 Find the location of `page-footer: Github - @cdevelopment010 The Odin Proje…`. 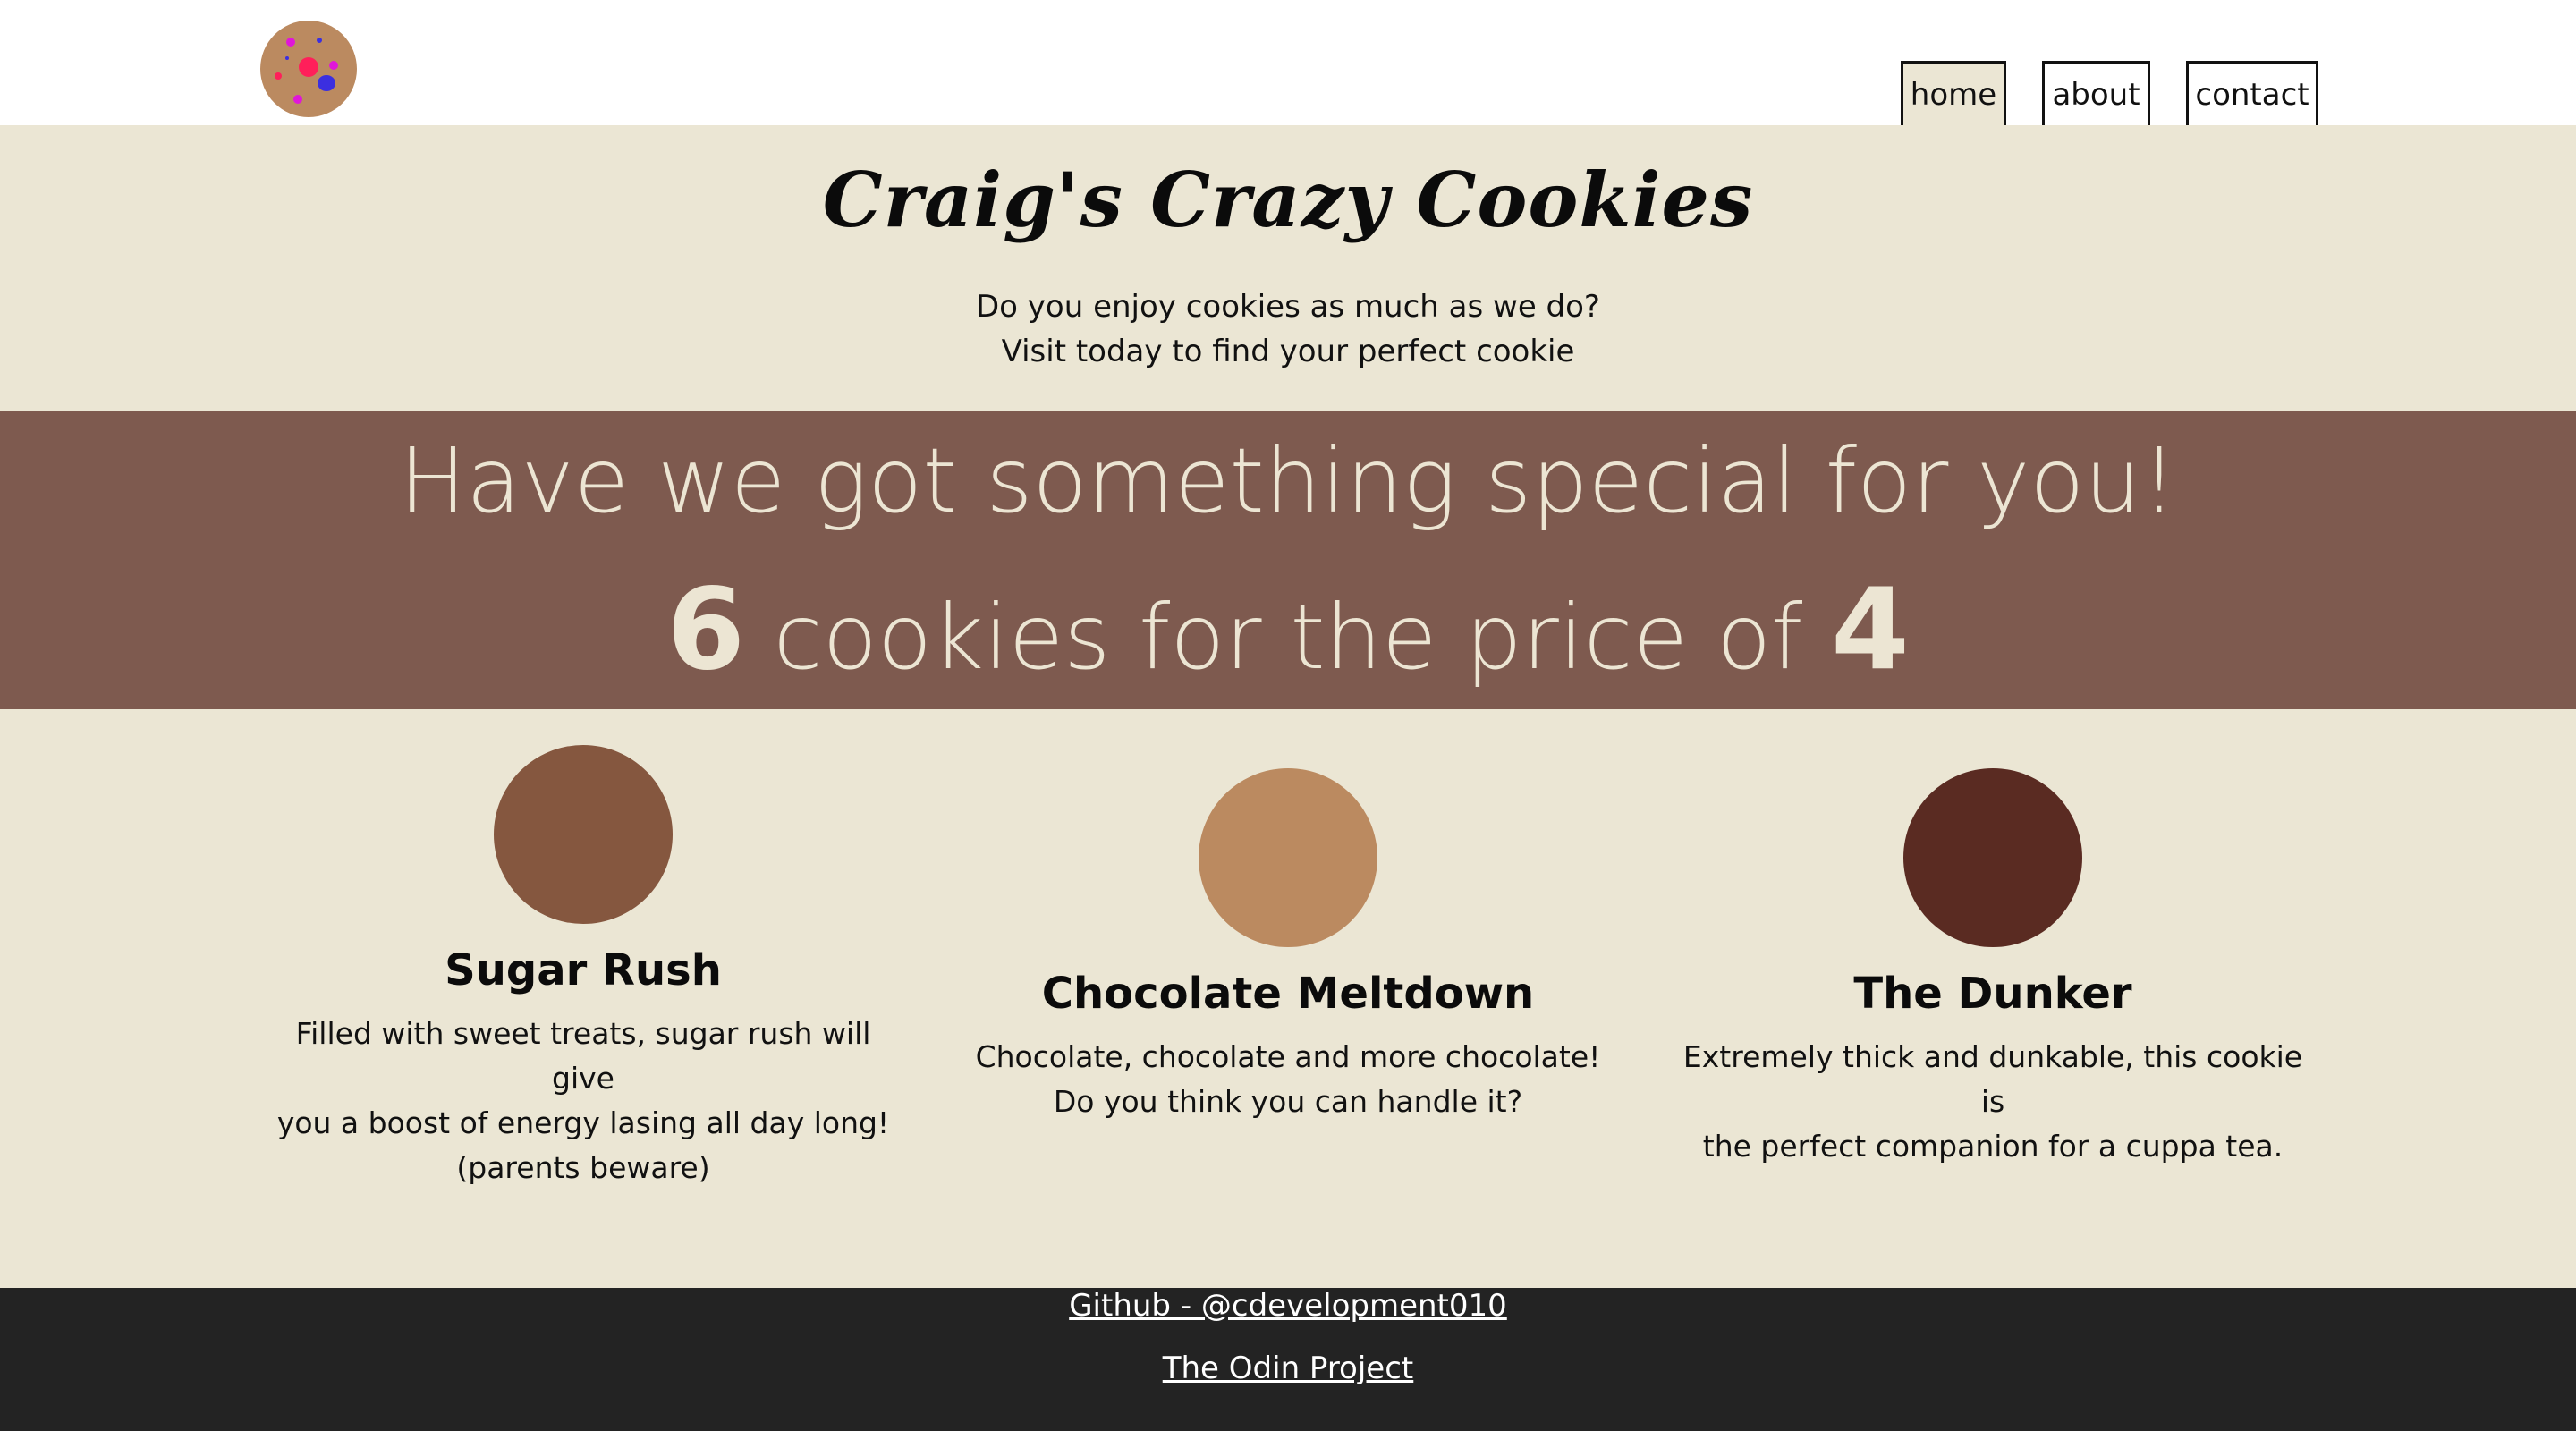

page-footer: Github - @cdevelopment010 The Odin Proje… is located at coordinates (1288, 1359).